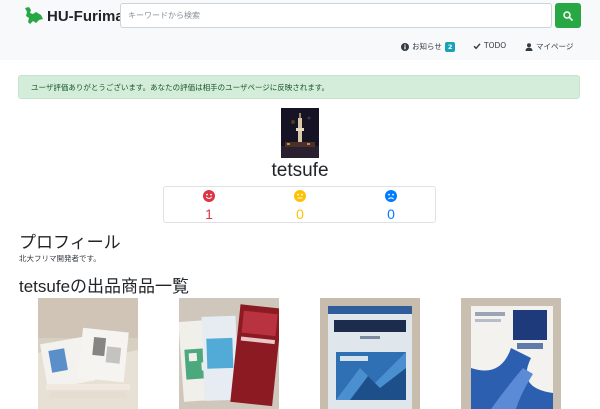 This screenshot has height=409, width=600. I want to click on notifications-label: お知らせ, so click(427, 46).